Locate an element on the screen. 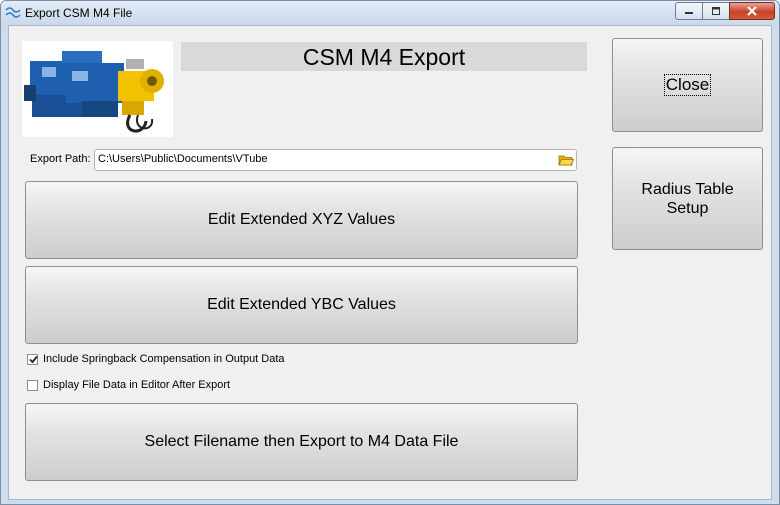 The image size is (780, 505). minimize-button is located at coordinates (689, 11).